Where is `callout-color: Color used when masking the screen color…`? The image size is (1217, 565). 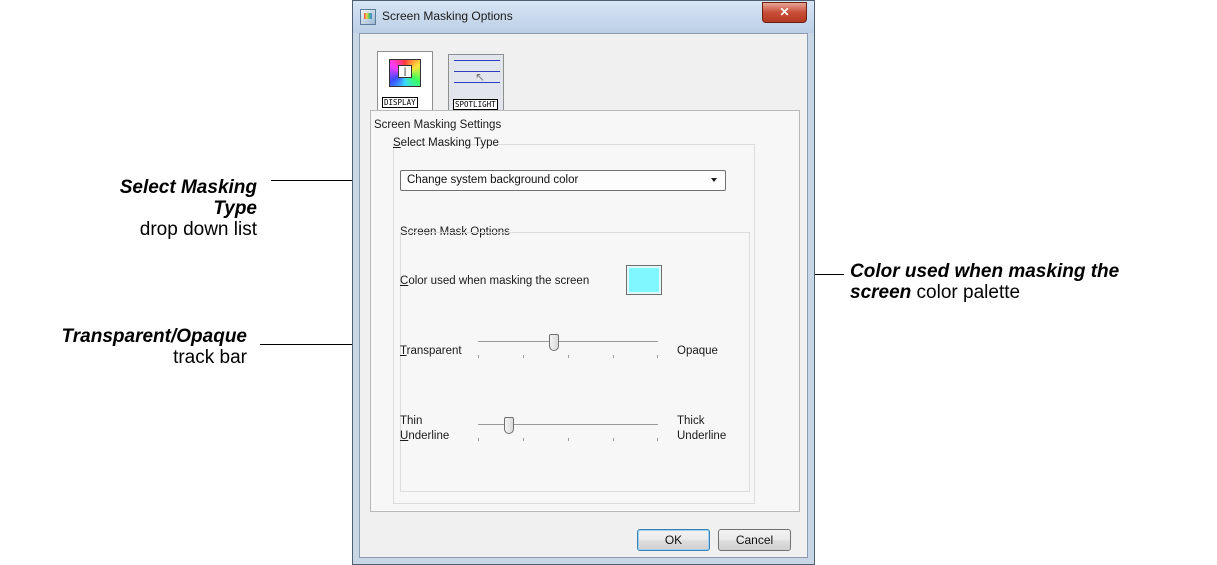
callout-color: Color used when masking the screen color… is located at coordinates (1030, 282).